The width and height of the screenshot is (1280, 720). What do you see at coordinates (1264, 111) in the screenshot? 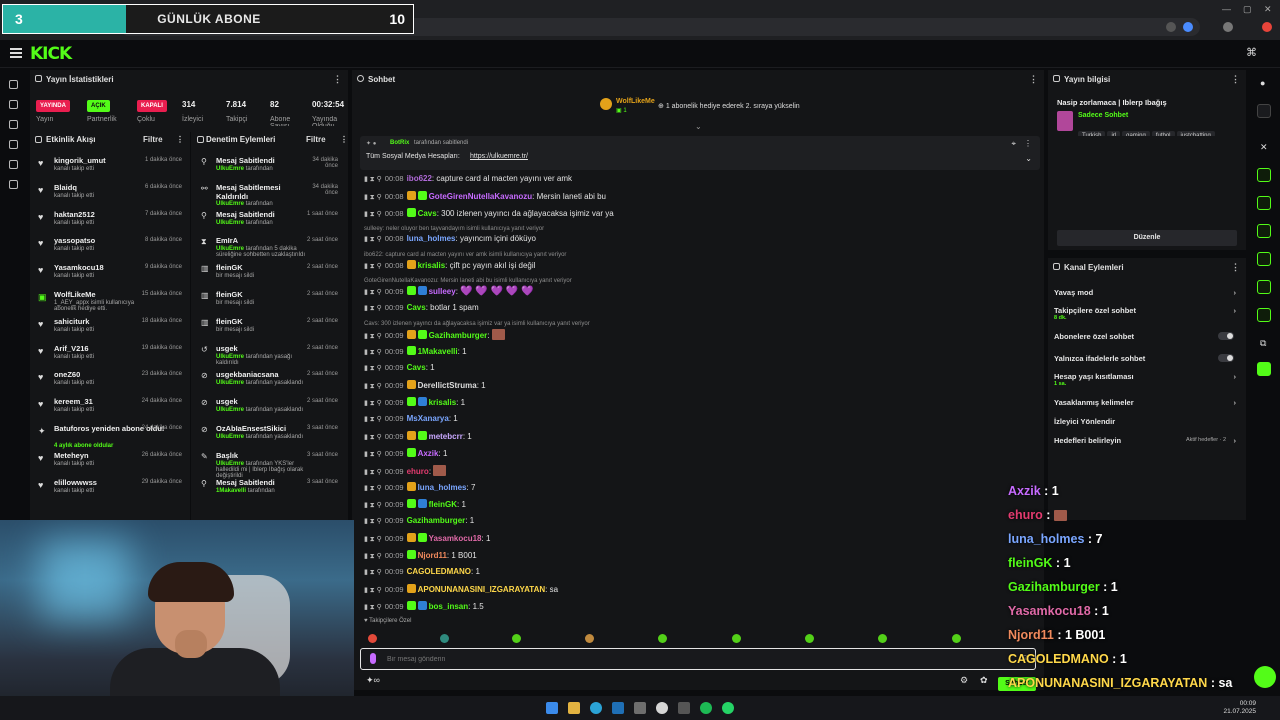
I see `edit-icon` at bounding box center [1264, 111].